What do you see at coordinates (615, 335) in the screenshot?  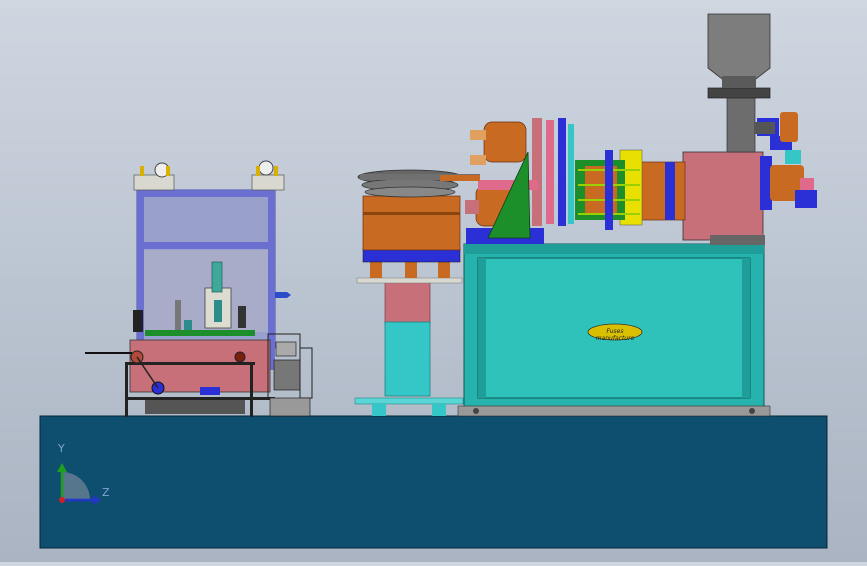 I see `nameplate-label: Fuses manufacture` at bounding box center [615, 335].